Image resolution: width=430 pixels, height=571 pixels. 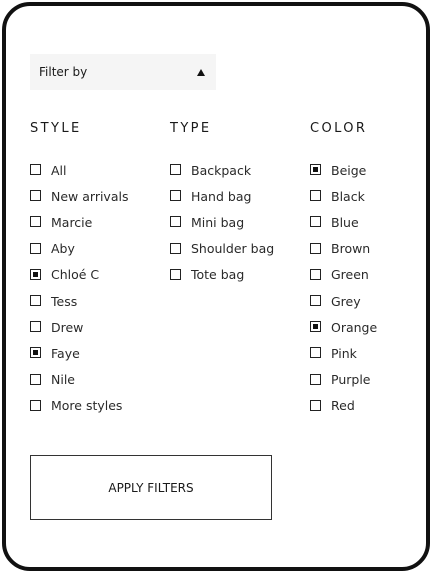 What do you see at coordinates (151, 487) in the screenshot?
I see `apply-filters-button: APPLY FILTERS` at bounding box center [151, 487].